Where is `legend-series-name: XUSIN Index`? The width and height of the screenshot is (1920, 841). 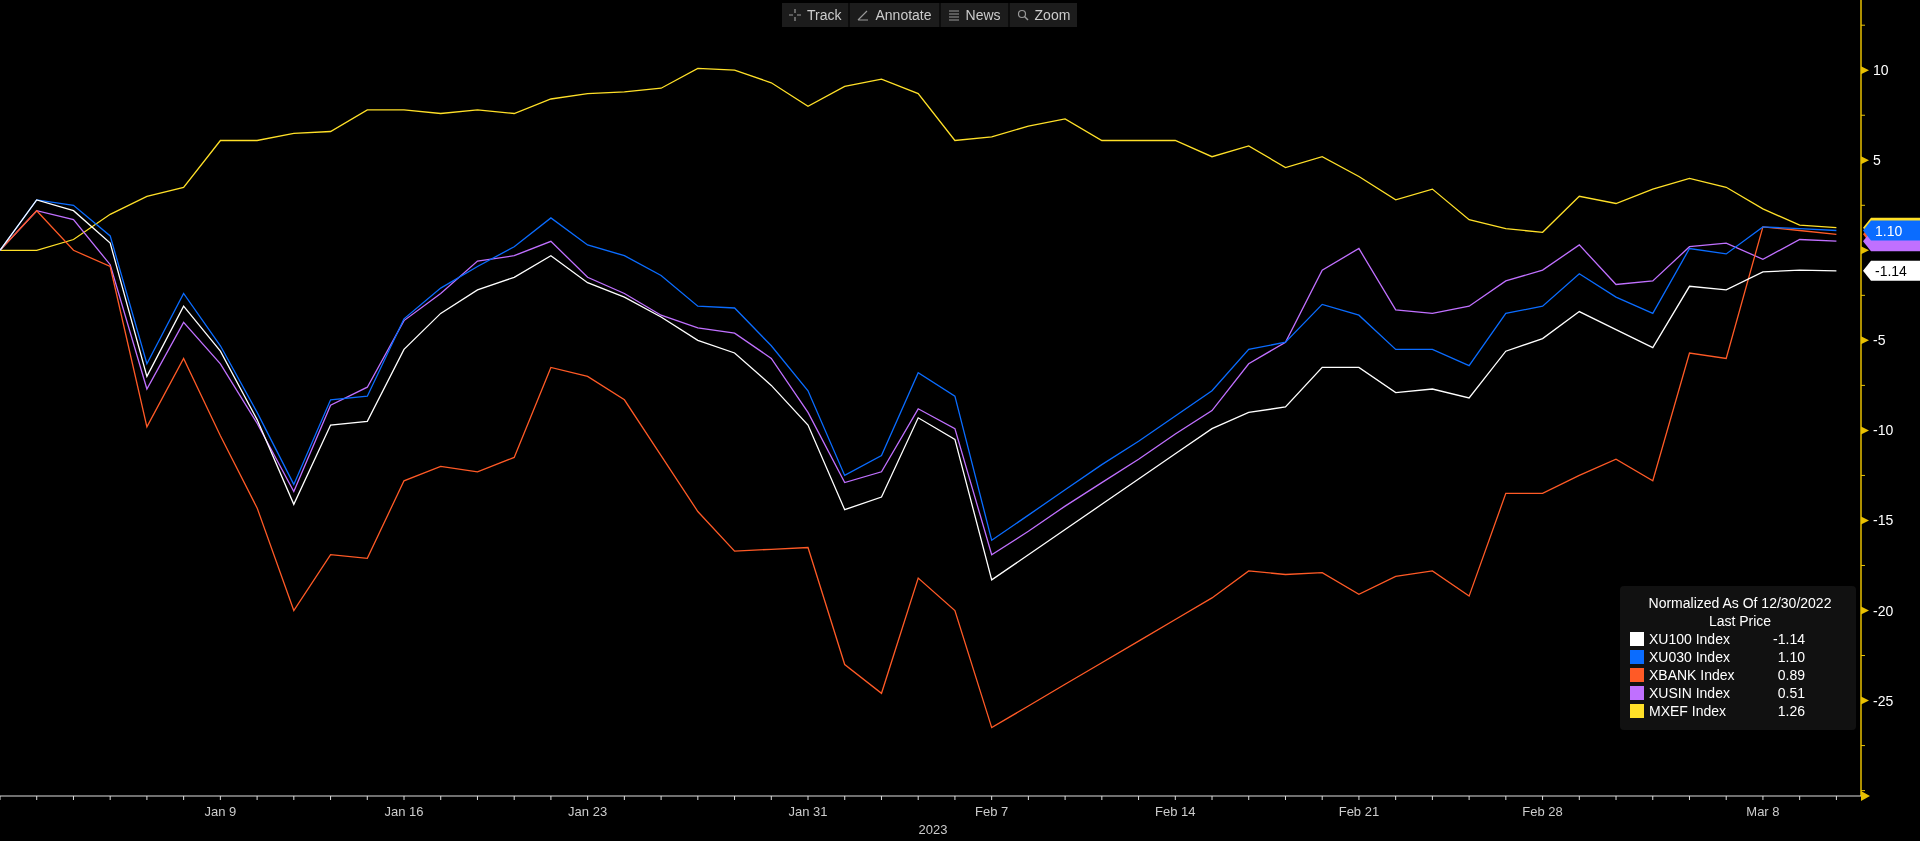
legend-series-name: XUSIN Index is located at coordinates (1690, 693).